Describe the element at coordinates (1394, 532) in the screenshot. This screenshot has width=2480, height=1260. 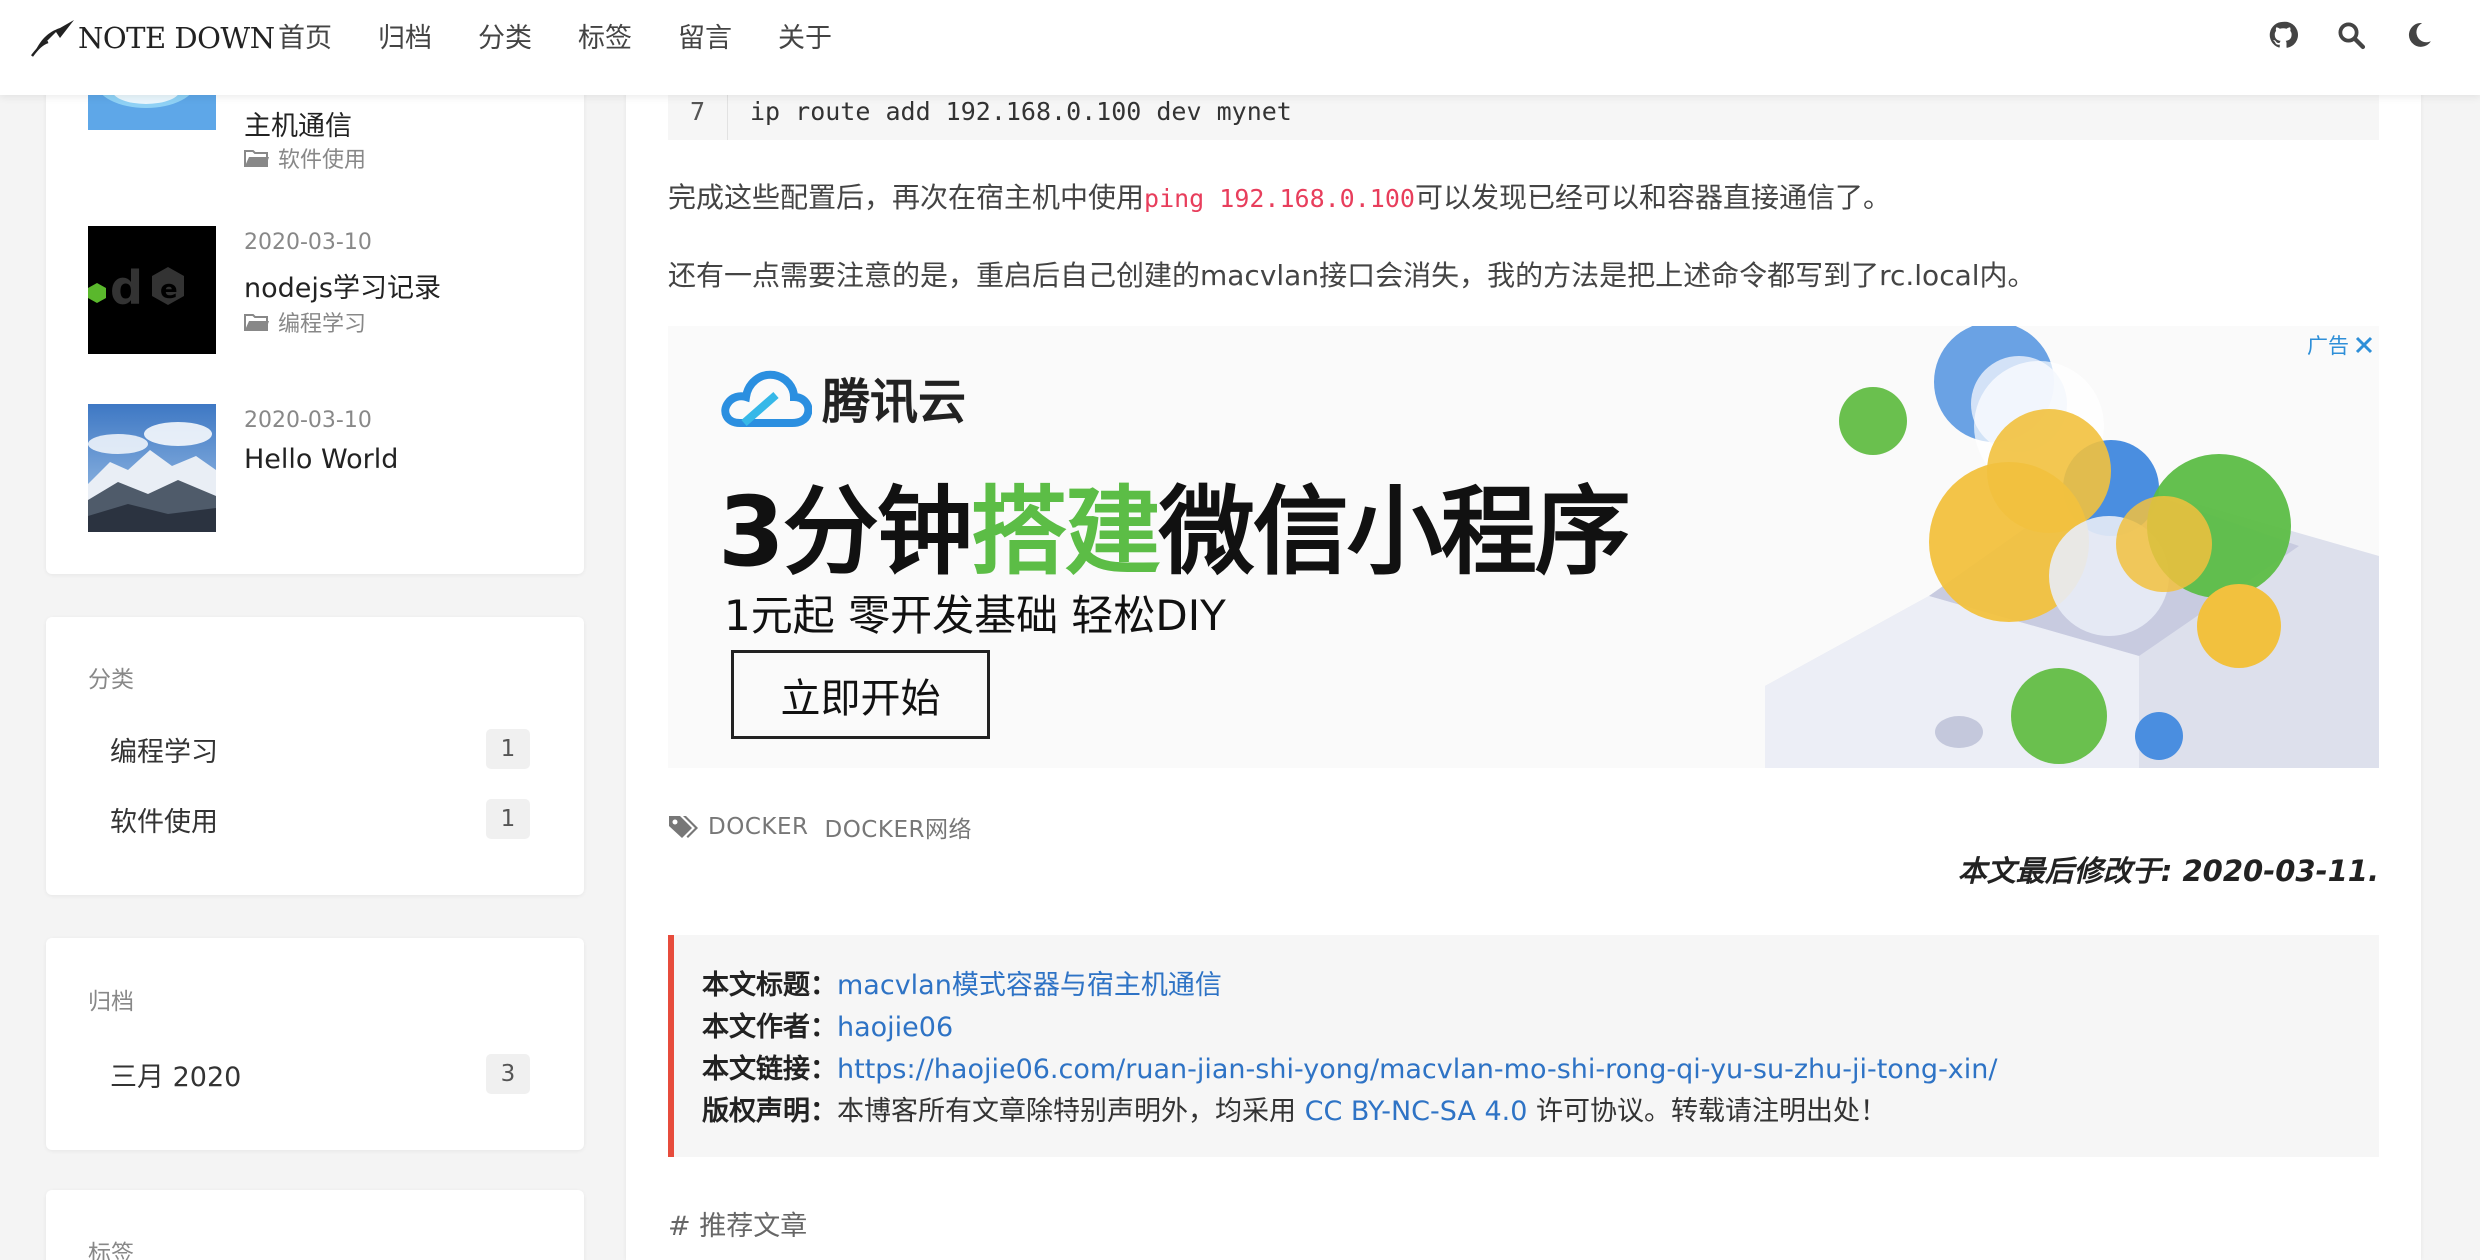
I see `ad-headline-text: 微信小程序` at that location.